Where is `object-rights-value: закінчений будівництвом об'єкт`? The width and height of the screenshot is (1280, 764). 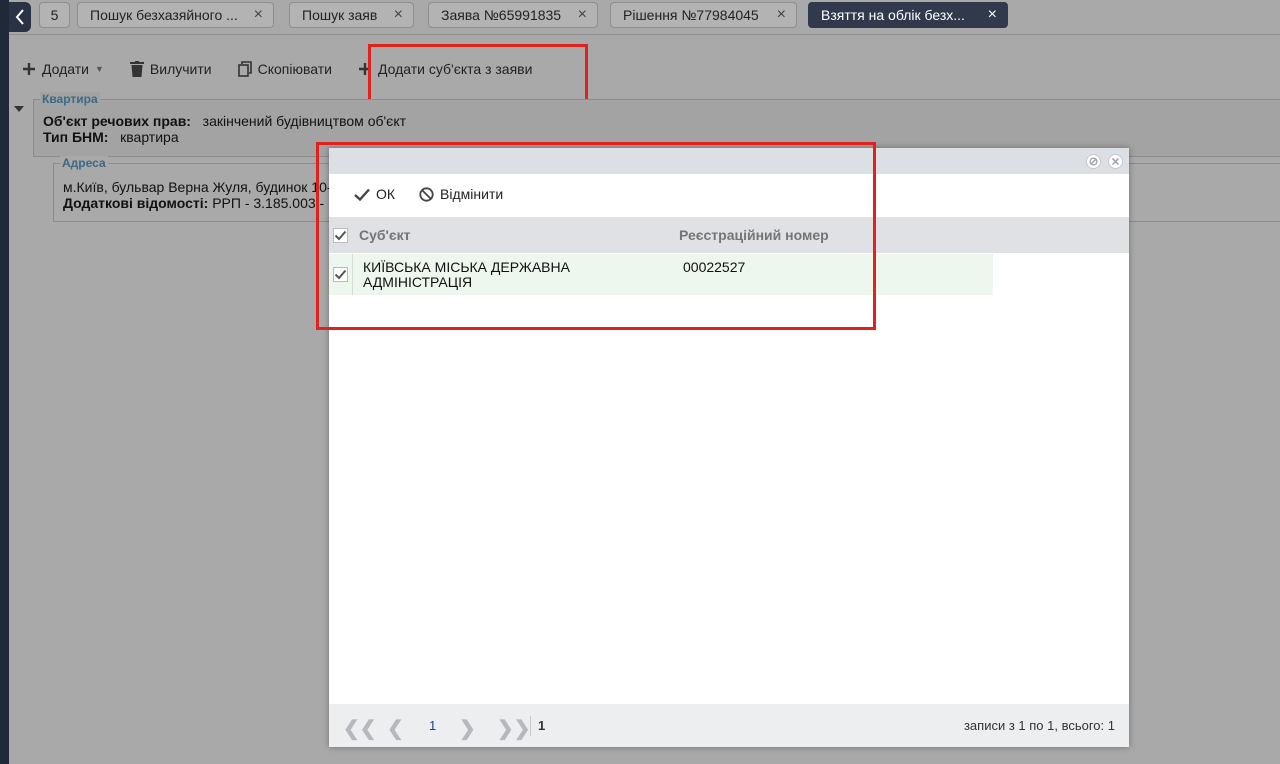
object-rights-value: закінчений будівництвом об'єкт is located at coordinates (304, 121).